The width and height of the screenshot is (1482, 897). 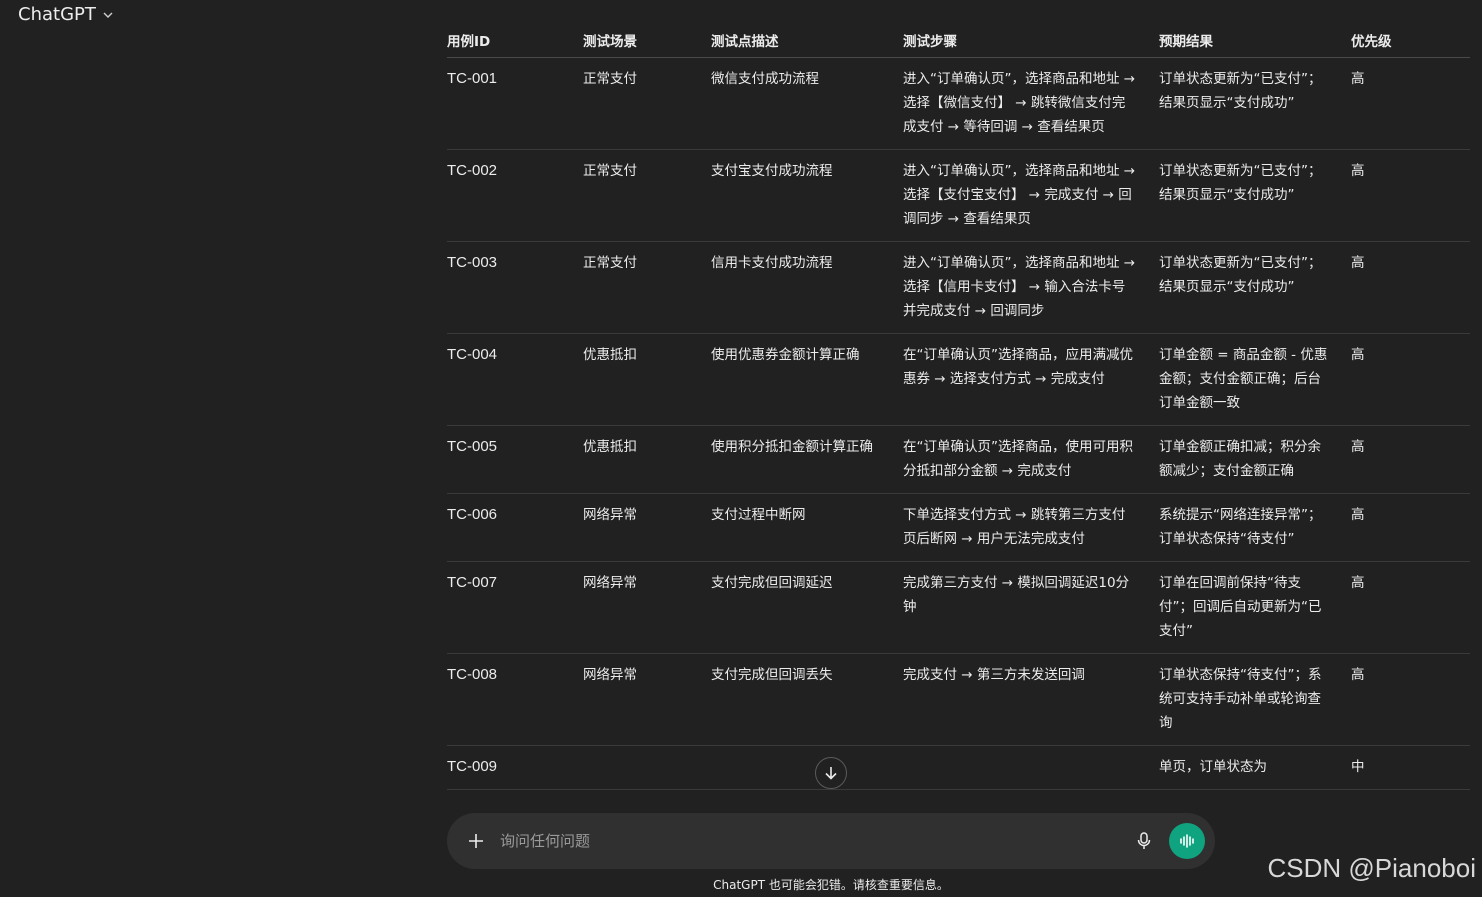 I want to click on scroll-to-bottom-button, so click(x=831, y=773).